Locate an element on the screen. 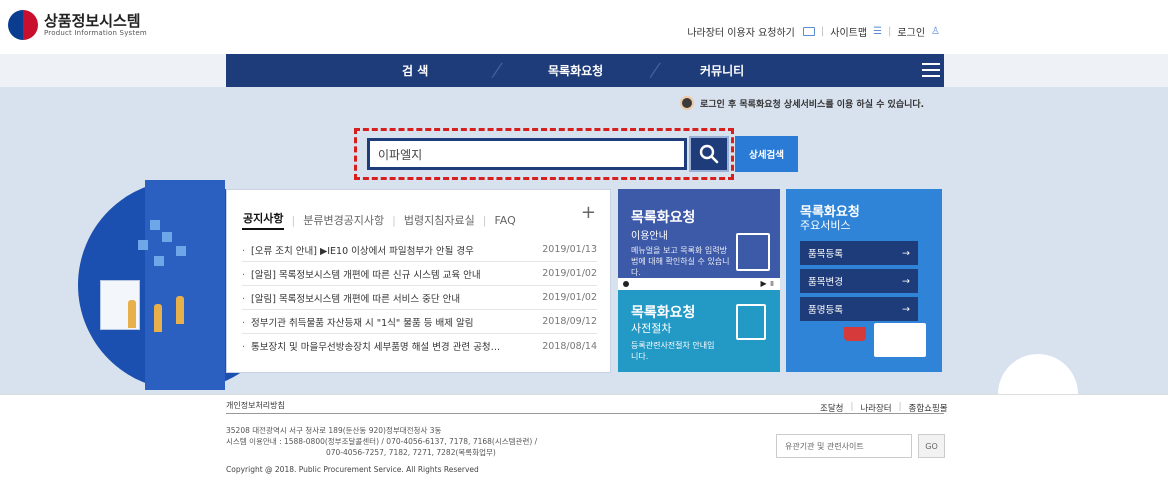 The image size is (1168, 501). notice-title: [알림] 목록정보시스템 개편에 따른 서비스 중단 안내 is located at coordinates (382, 298).